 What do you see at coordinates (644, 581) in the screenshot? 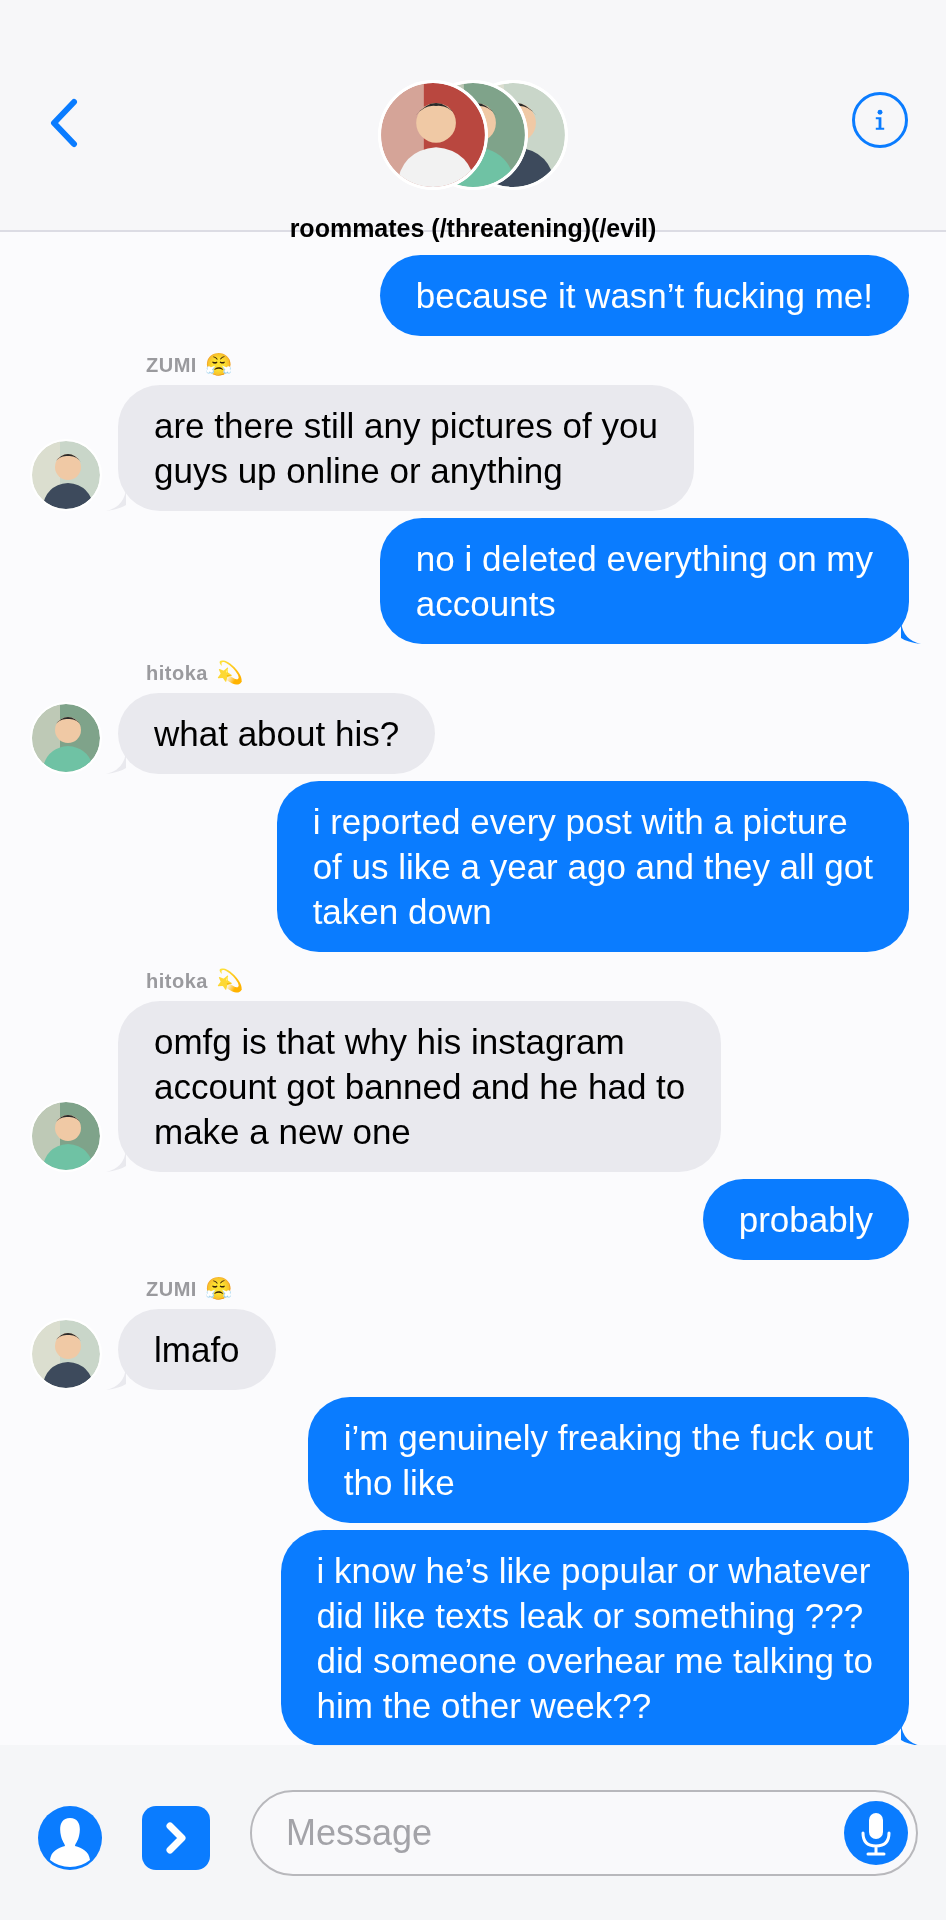
I see `message-bubble: no i deleted everything on my accounts` at bounding box center [644, 581].